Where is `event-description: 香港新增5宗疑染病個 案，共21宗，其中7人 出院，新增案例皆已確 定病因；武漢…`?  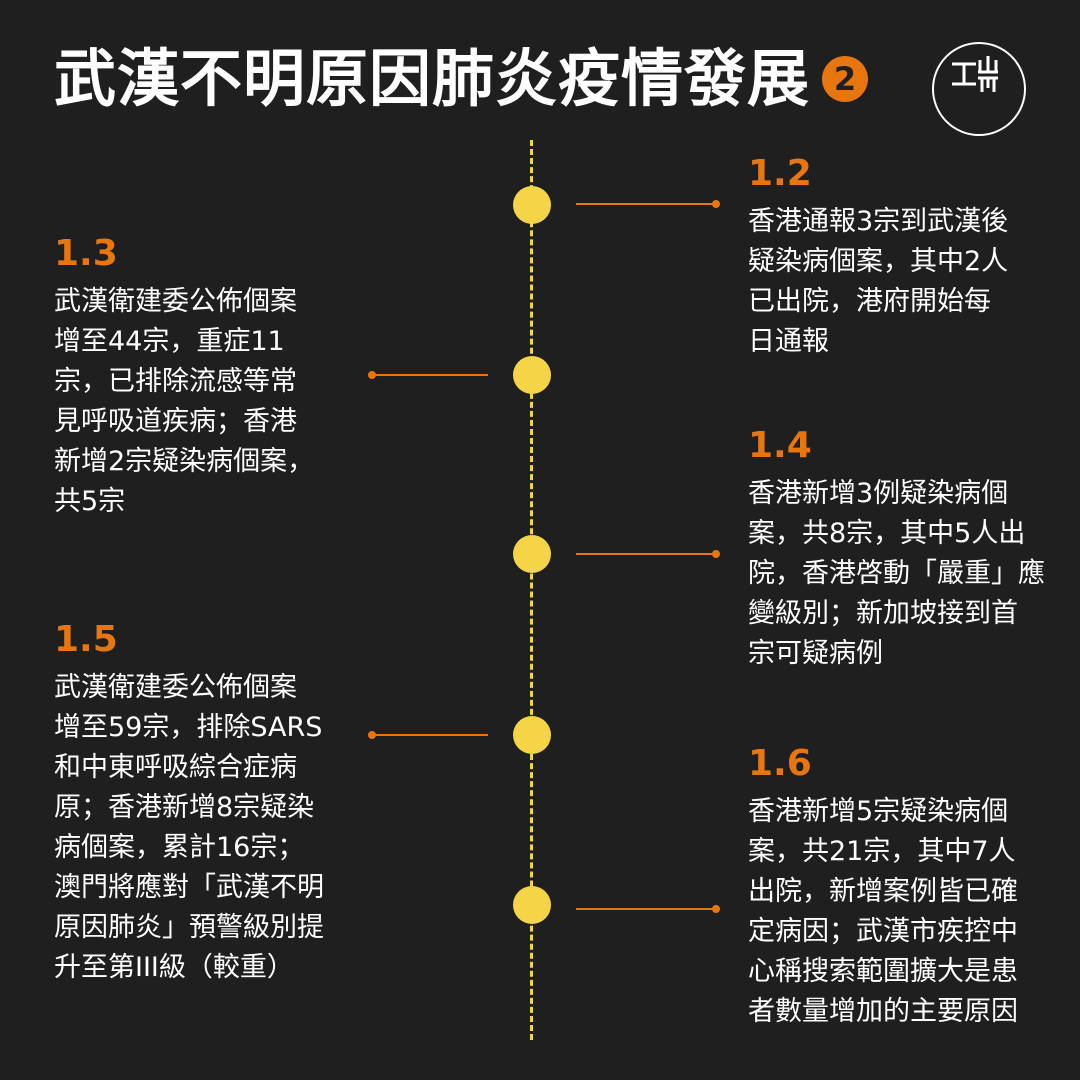
event-description: 香港新增5宗疑染病個 案，共21宗，其中7人 出院，新增案例皆已確 定病因；武漢… is located at coordinates (883, 911).